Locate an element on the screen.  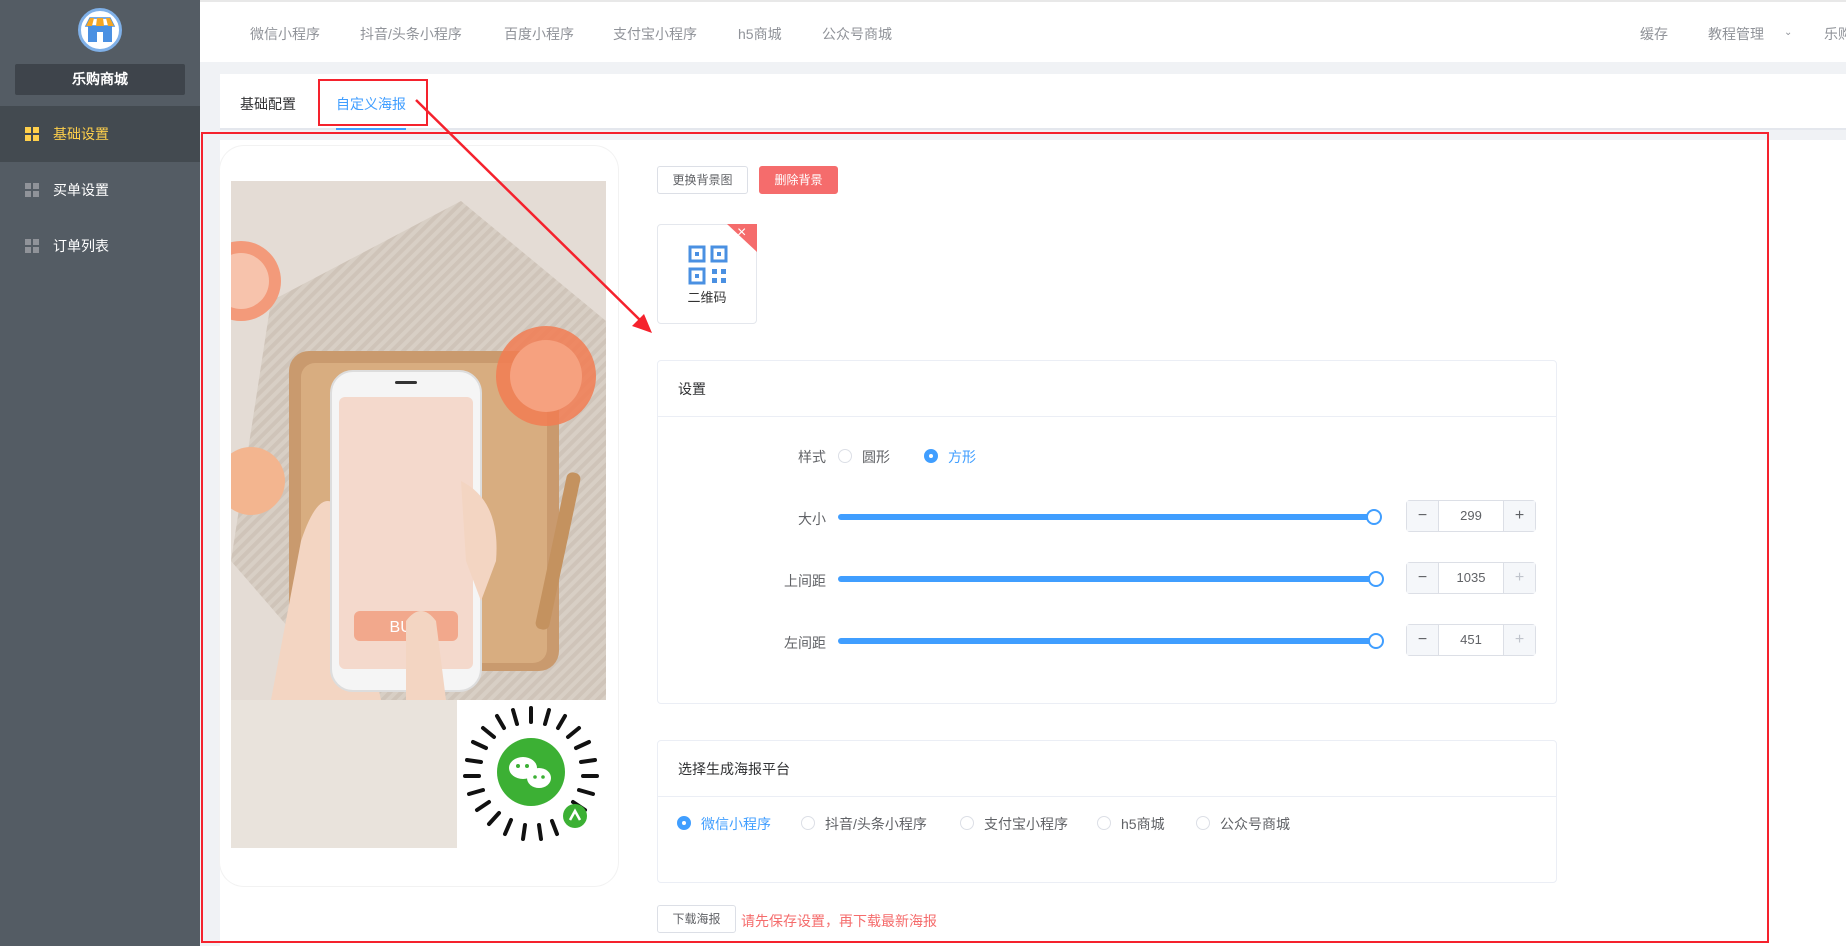
annotation-arrow is located at coordinates (533, 216).